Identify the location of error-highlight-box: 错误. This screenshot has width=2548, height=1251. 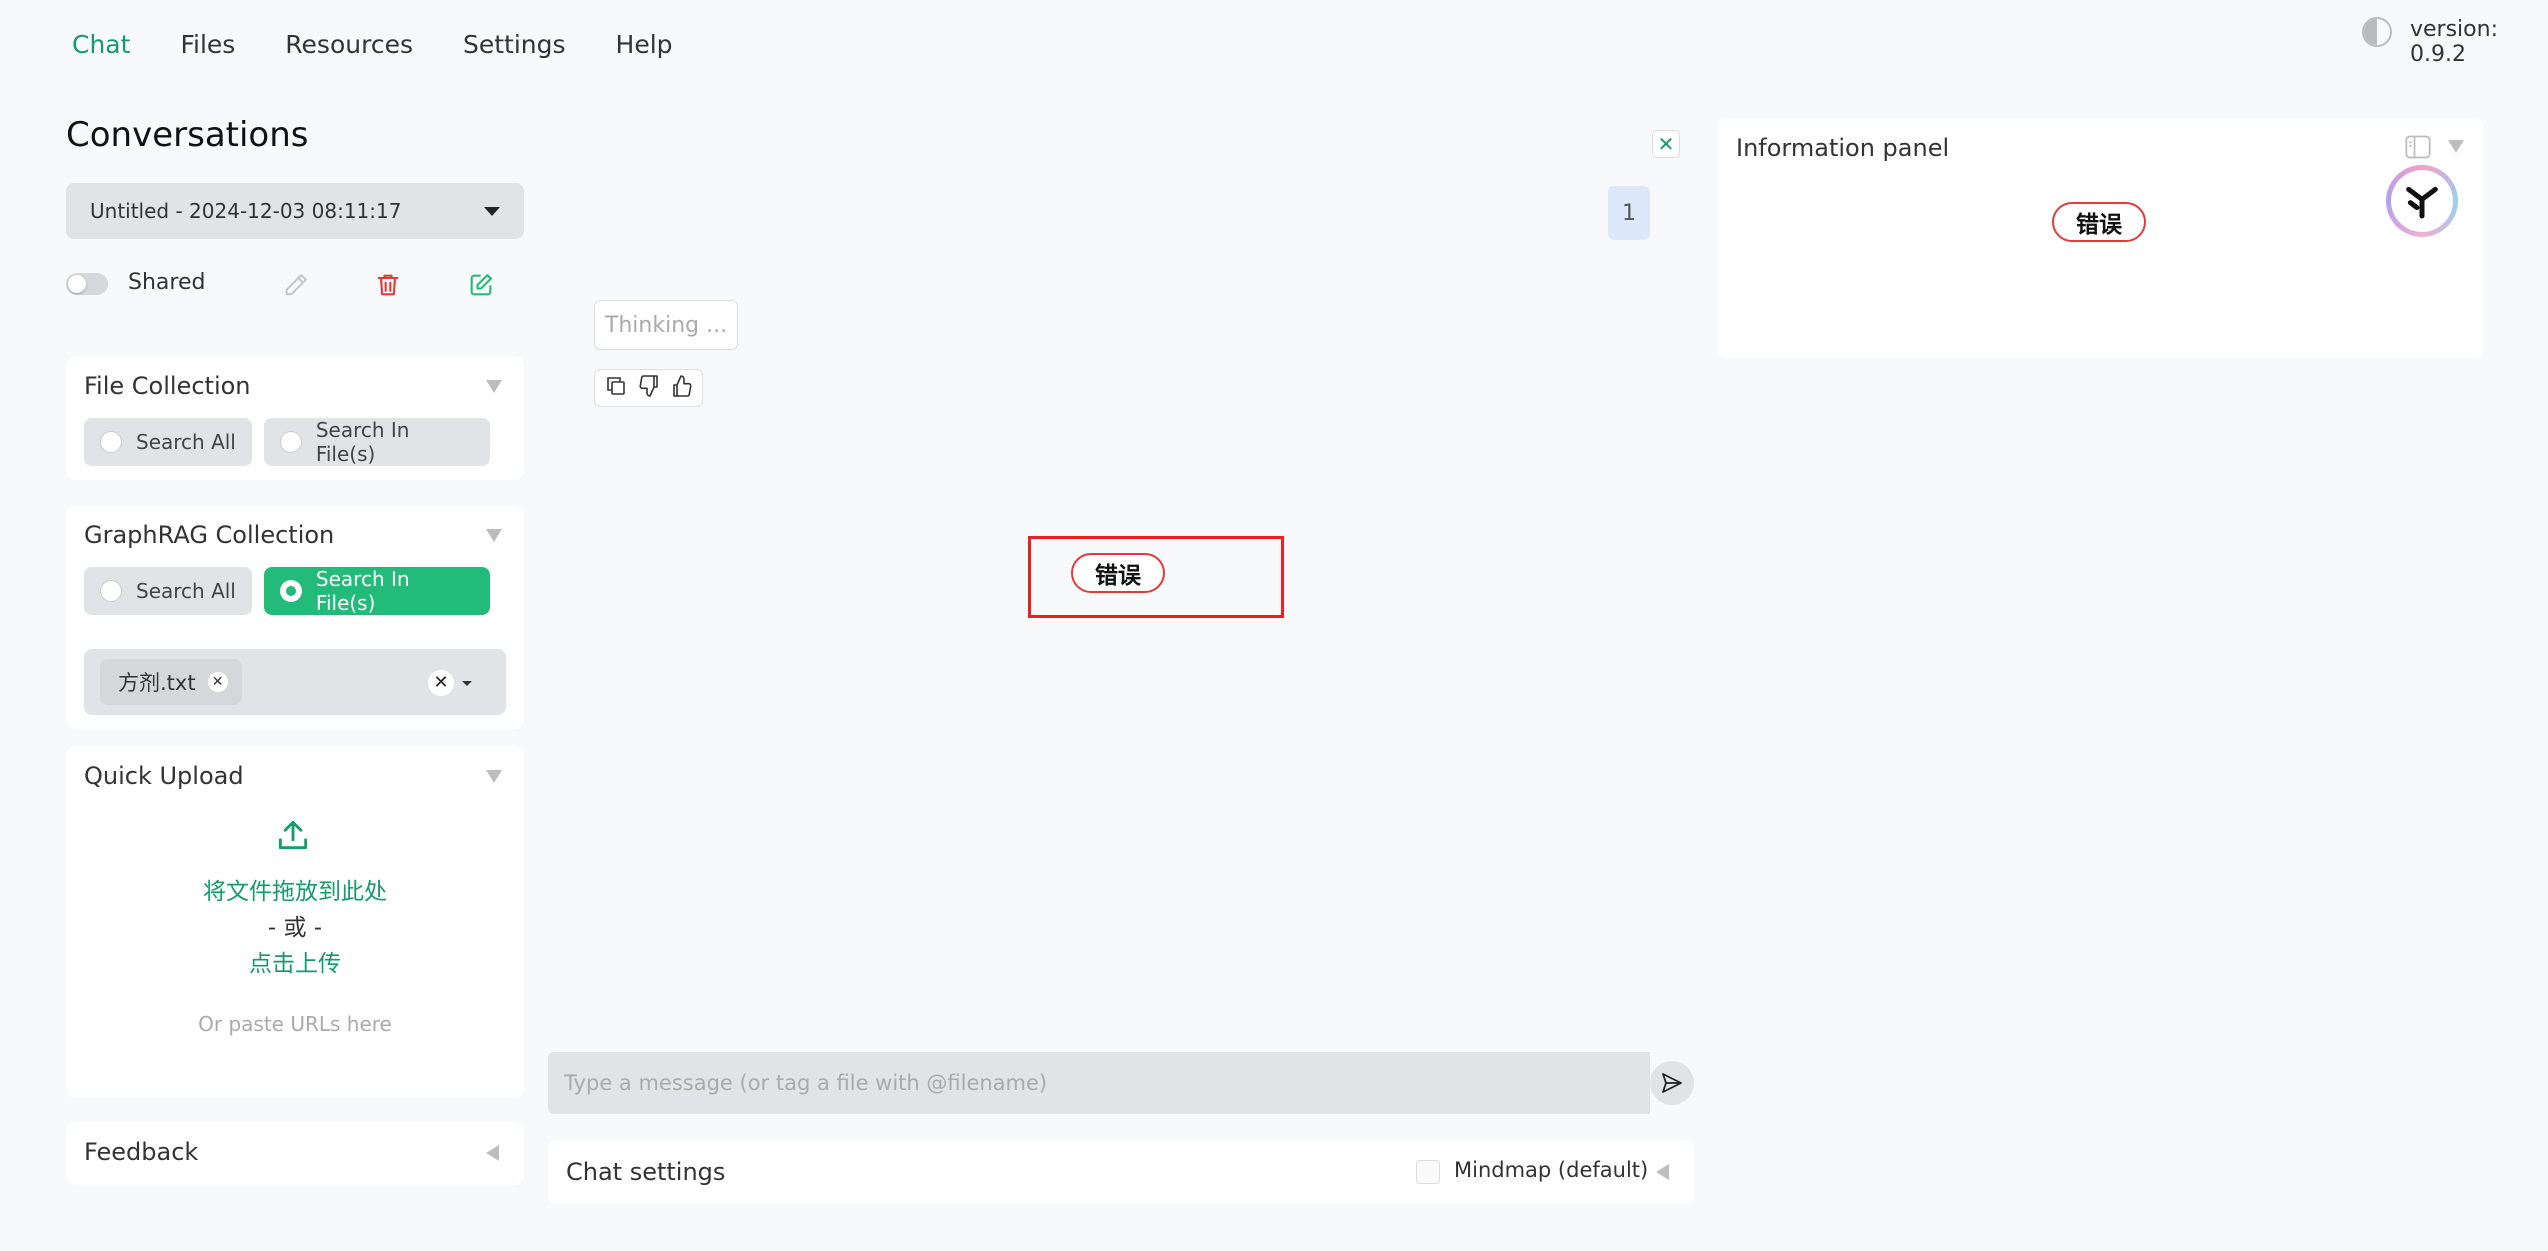
(1156, 577).